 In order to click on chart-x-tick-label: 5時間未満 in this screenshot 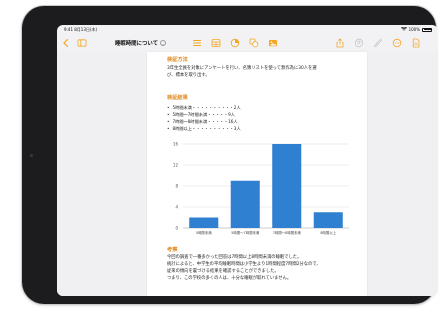, I will do `click(204, 232)`.